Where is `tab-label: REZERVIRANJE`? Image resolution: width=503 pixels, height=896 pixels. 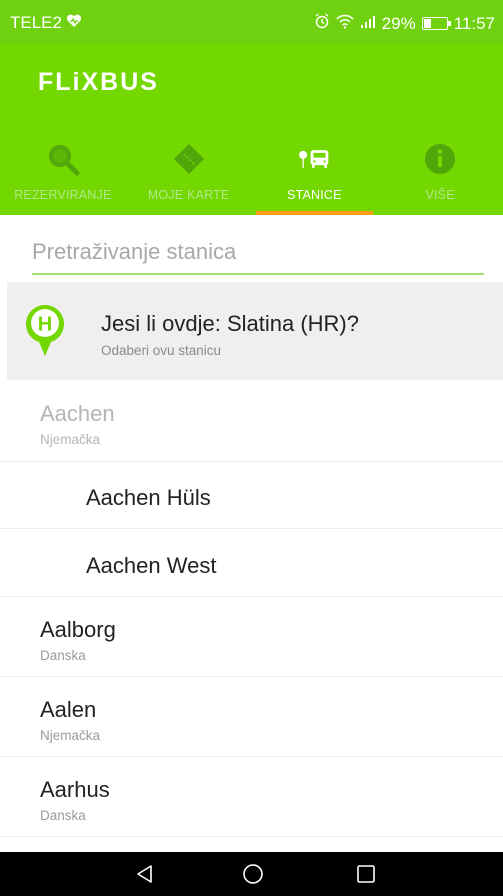
tab-label: REZERVIRANJE is located at coordinates (63, 195).